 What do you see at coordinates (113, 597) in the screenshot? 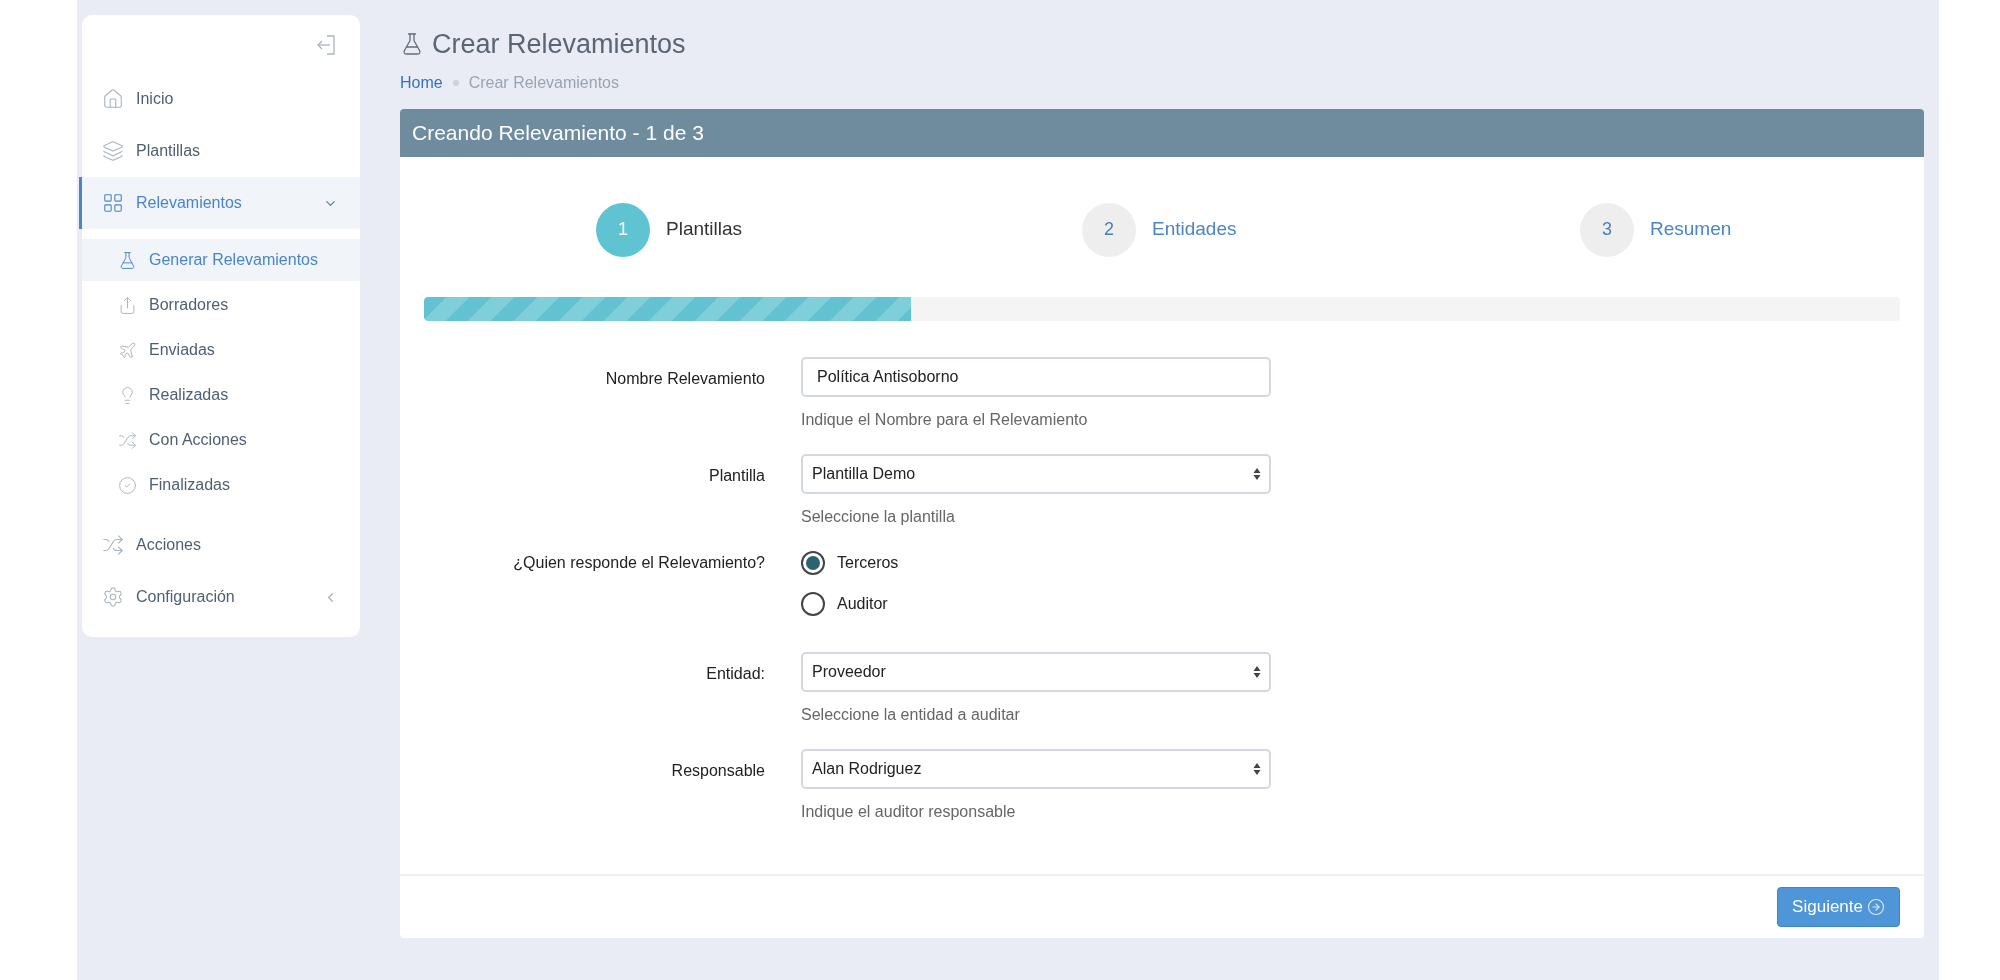
I see `settings-icon` at bounding box center [113, 597].